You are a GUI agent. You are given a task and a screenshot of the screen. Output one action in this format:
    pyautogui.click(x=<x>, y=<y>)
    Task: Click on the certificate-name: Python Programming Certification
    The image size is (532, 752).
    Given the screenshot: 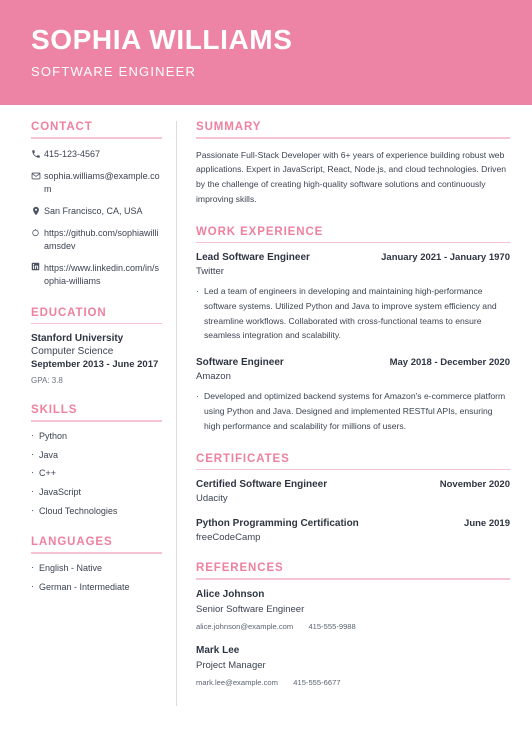 What is the action you would take?
    pyautogui.click(x=277, y=524)
    